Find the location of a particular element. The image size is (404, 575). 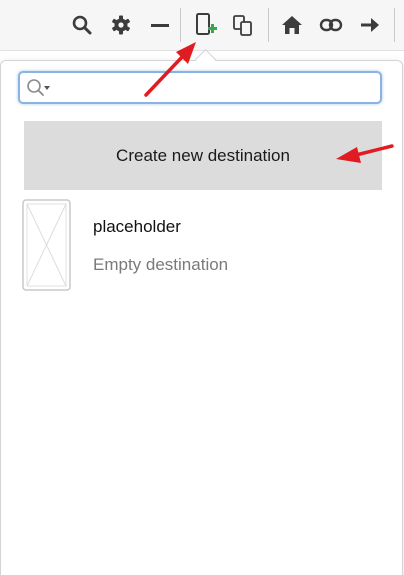

minus-icon is located at coordinates (160, 25).